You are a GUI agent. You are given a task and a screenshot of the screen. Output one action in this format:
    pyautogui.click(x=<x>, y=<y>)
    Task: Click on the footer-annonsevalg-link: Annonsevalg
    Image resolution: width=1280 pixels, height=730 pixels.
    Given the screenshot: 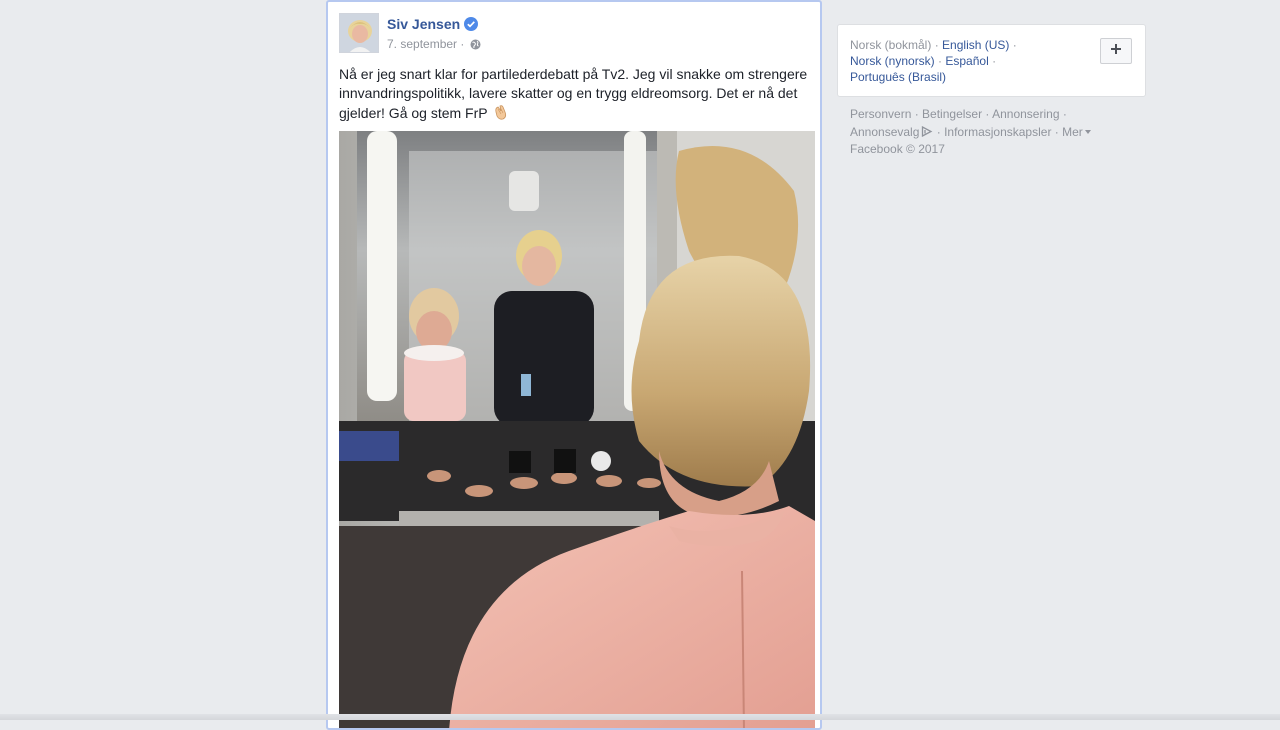 What is the action you would take?
    pyautogui.click(x=884, y=132)
    